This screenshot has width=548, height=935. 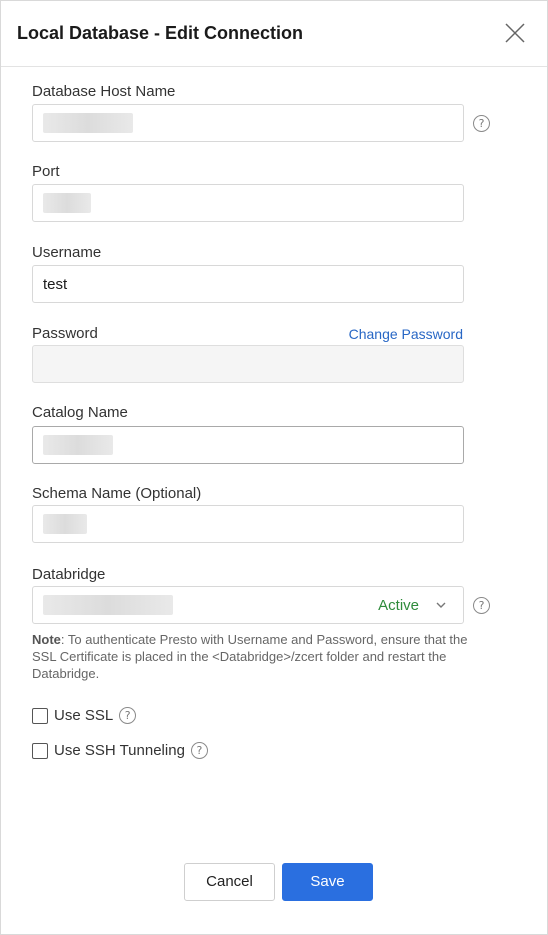 I want to click on use-ssh-option: Use SSH Tunneling ?, so click(x=120, y=750).